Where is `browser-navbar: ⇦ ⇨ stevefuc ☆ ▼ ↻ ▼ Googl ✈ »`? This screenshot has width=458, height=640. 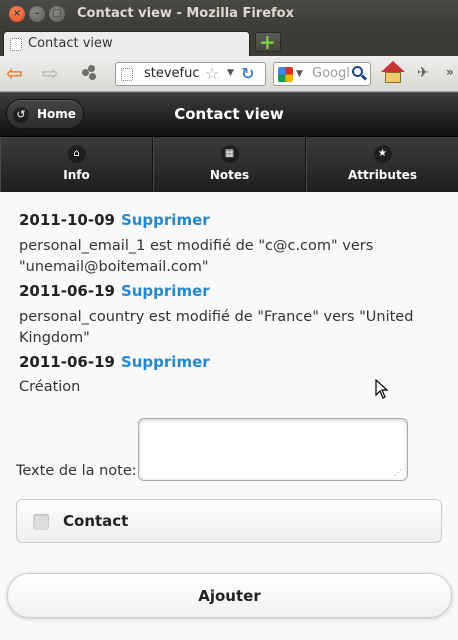 browser-navbar: ⇦ ⇨ stevefuc ☆ ▼ ↻ ▼ Googl ✈ » is located at coordinates (229, 74).